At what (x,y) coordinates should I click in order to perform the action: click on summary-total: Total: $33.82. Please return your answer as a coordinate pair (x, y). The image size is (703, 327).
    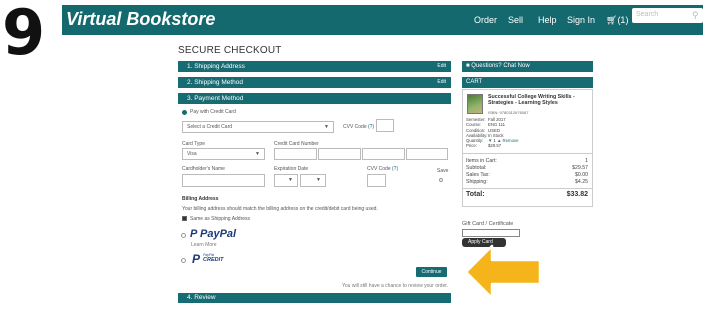
    Looking at the image, I should click on (527, 194).